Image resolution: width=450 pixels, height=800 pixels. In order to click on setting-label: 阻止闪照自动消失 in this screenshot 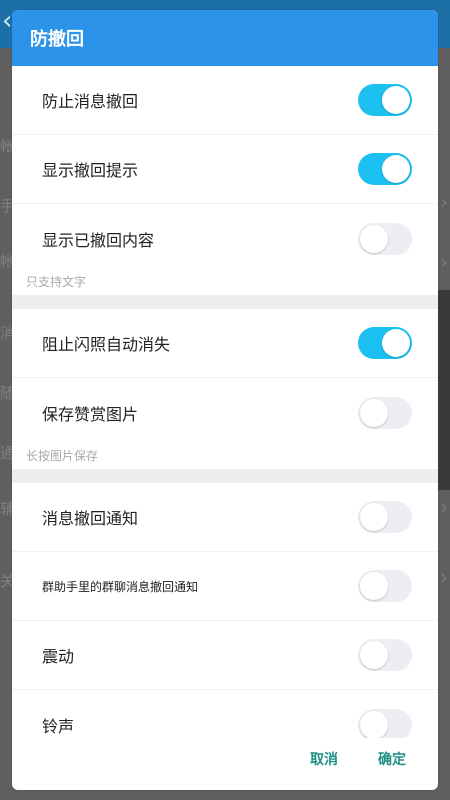, I will do `click(106, 344)`.